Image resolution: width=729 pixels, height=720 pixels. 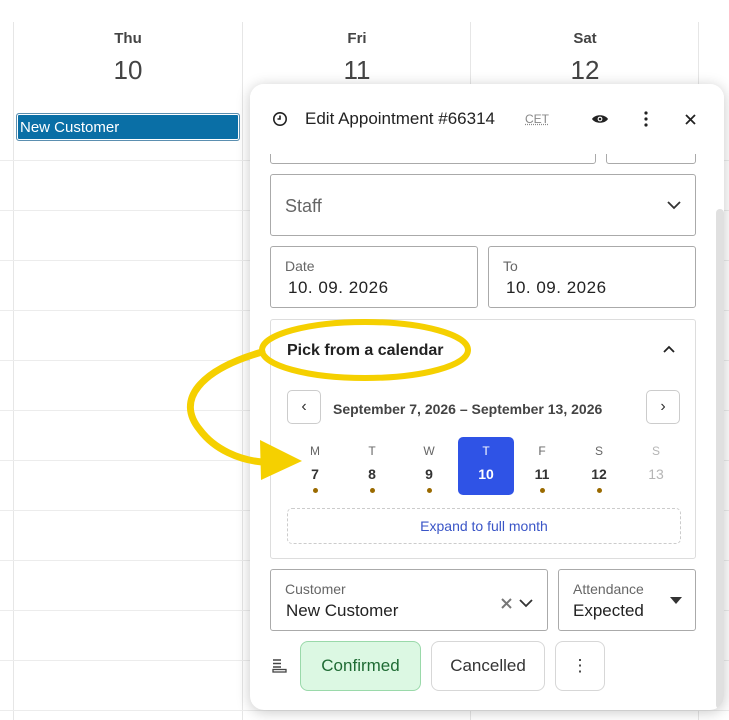 I want to click on staff-select: Staff, so click(x=483, y=205).